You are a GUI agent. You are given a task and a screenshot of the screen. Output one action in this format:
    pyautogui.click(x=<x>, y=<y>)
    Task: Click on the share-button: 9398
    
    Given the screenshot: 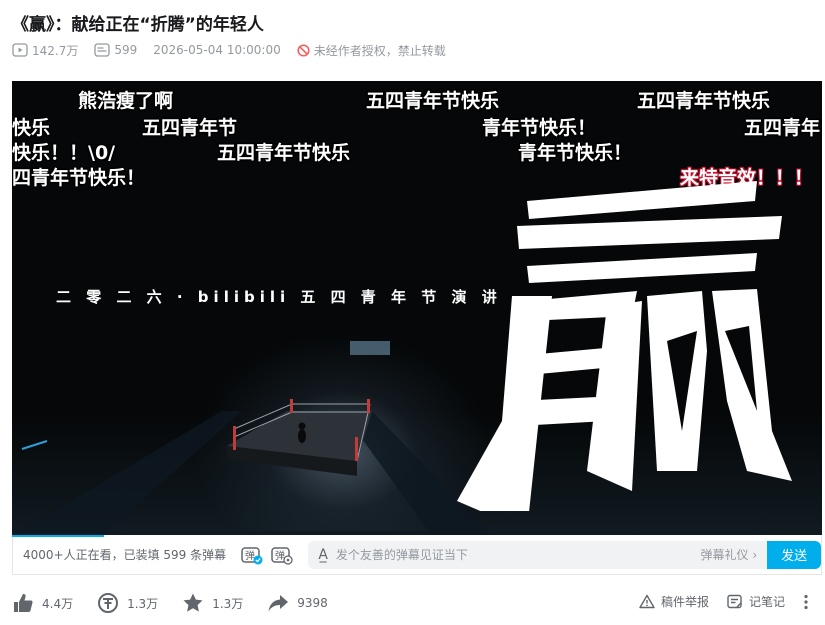 What is the action you would take?
    pyautogui.click(x=297, y=603)
    